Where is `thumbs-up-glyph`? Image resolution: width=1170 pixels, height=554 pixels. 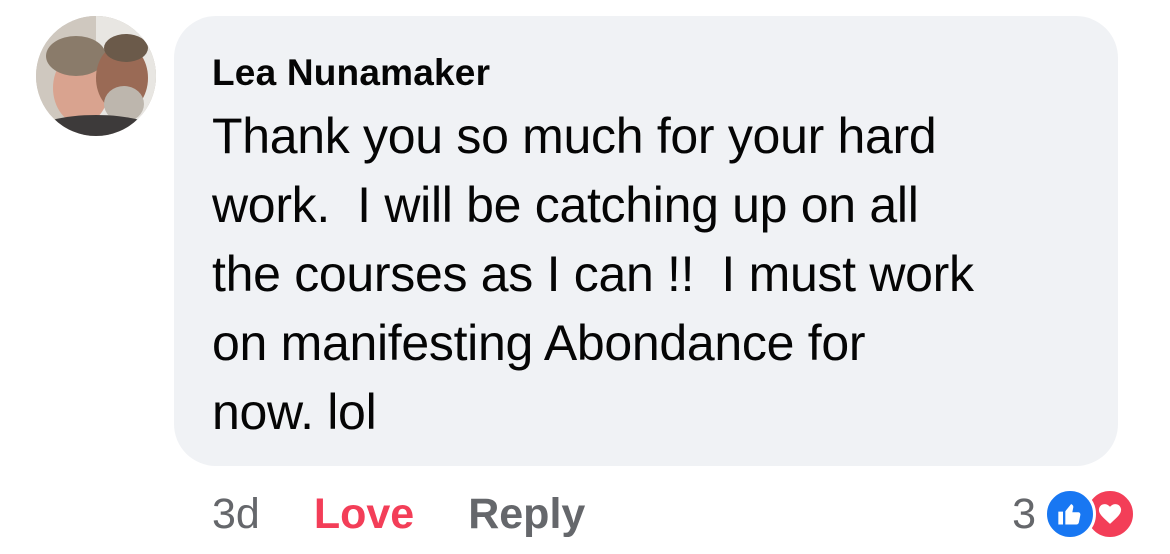 thumbs-up-glyph is located at coordinates (1069, 514).